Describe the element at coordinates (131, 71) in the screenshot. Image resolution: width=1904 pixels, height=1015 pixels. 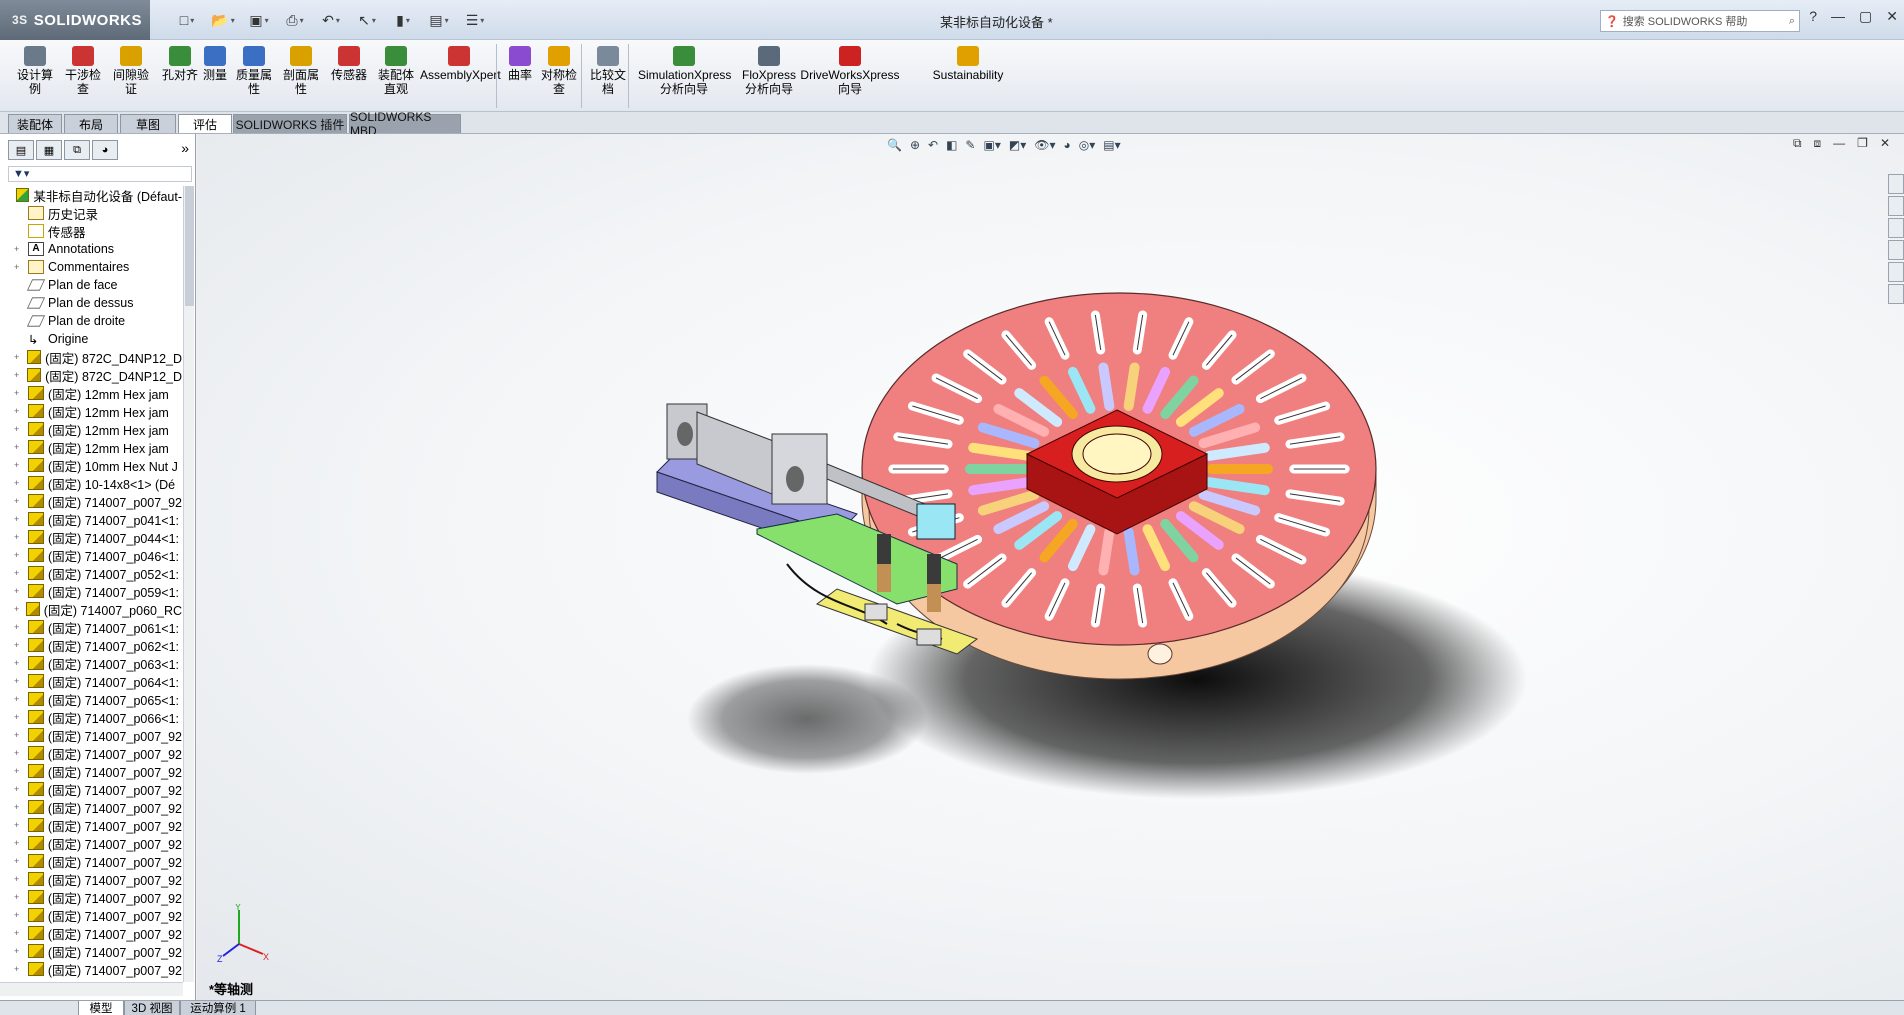
I see `clearance-button: 间隙验 证` at that location.